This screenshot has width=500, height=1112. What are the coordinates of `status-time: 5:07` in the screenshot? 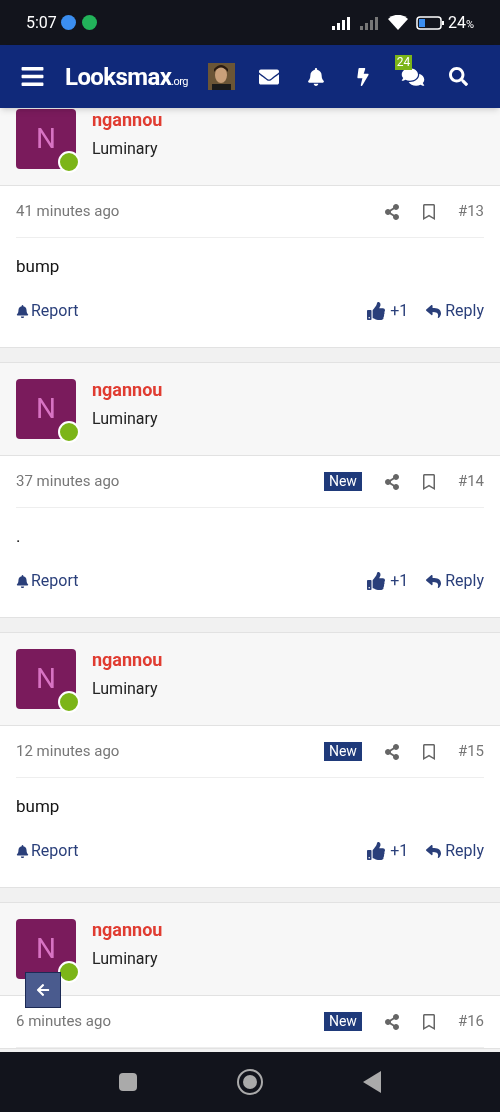 It's located at (41, 22).